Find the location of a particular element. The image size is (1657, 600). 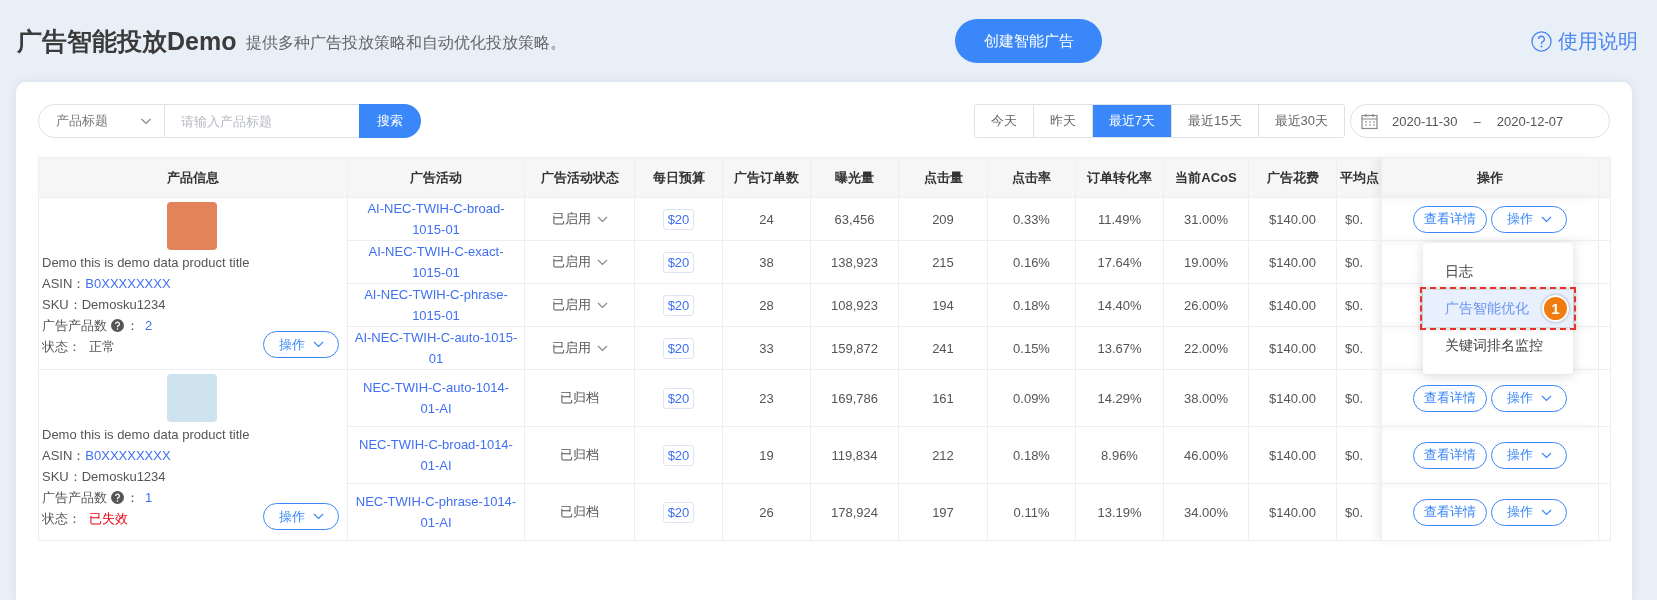

table-cell: 0.16% is located at coordinates (1031, 262).